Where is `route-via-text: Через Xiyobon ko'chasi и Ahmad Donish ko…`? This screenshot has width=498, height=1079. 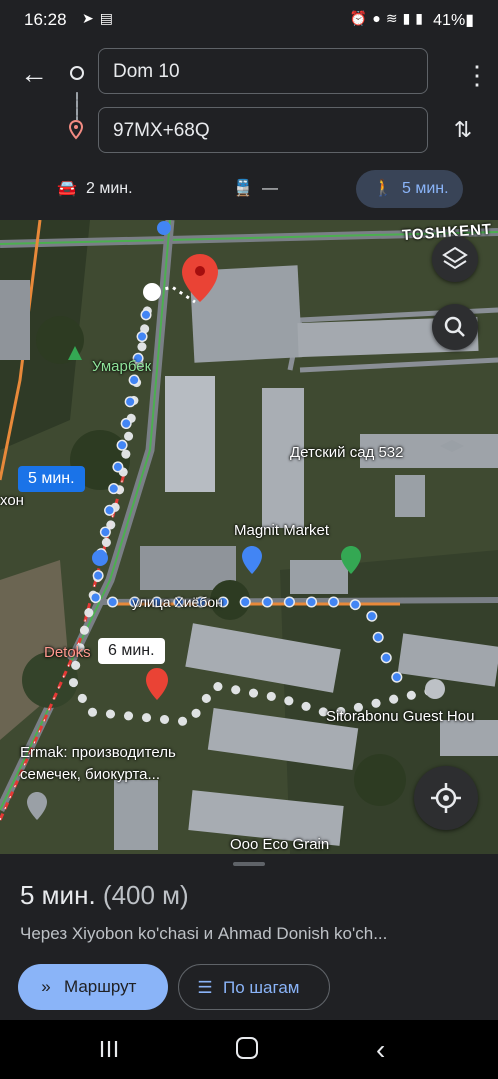
route-via-text: Через Xiyobon ko'chasi и Ahmad Donish ko… is located at coordinates (204, 933).